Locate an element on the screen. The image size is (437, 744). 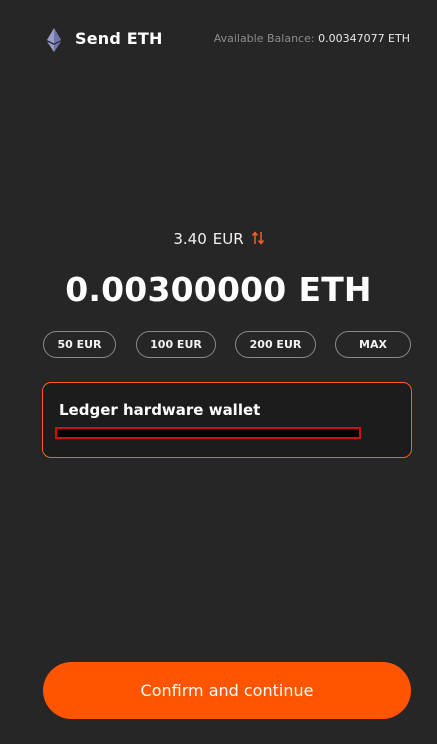
quick-amount-100-button: 100 EUR is located at coordinates (176, 344).